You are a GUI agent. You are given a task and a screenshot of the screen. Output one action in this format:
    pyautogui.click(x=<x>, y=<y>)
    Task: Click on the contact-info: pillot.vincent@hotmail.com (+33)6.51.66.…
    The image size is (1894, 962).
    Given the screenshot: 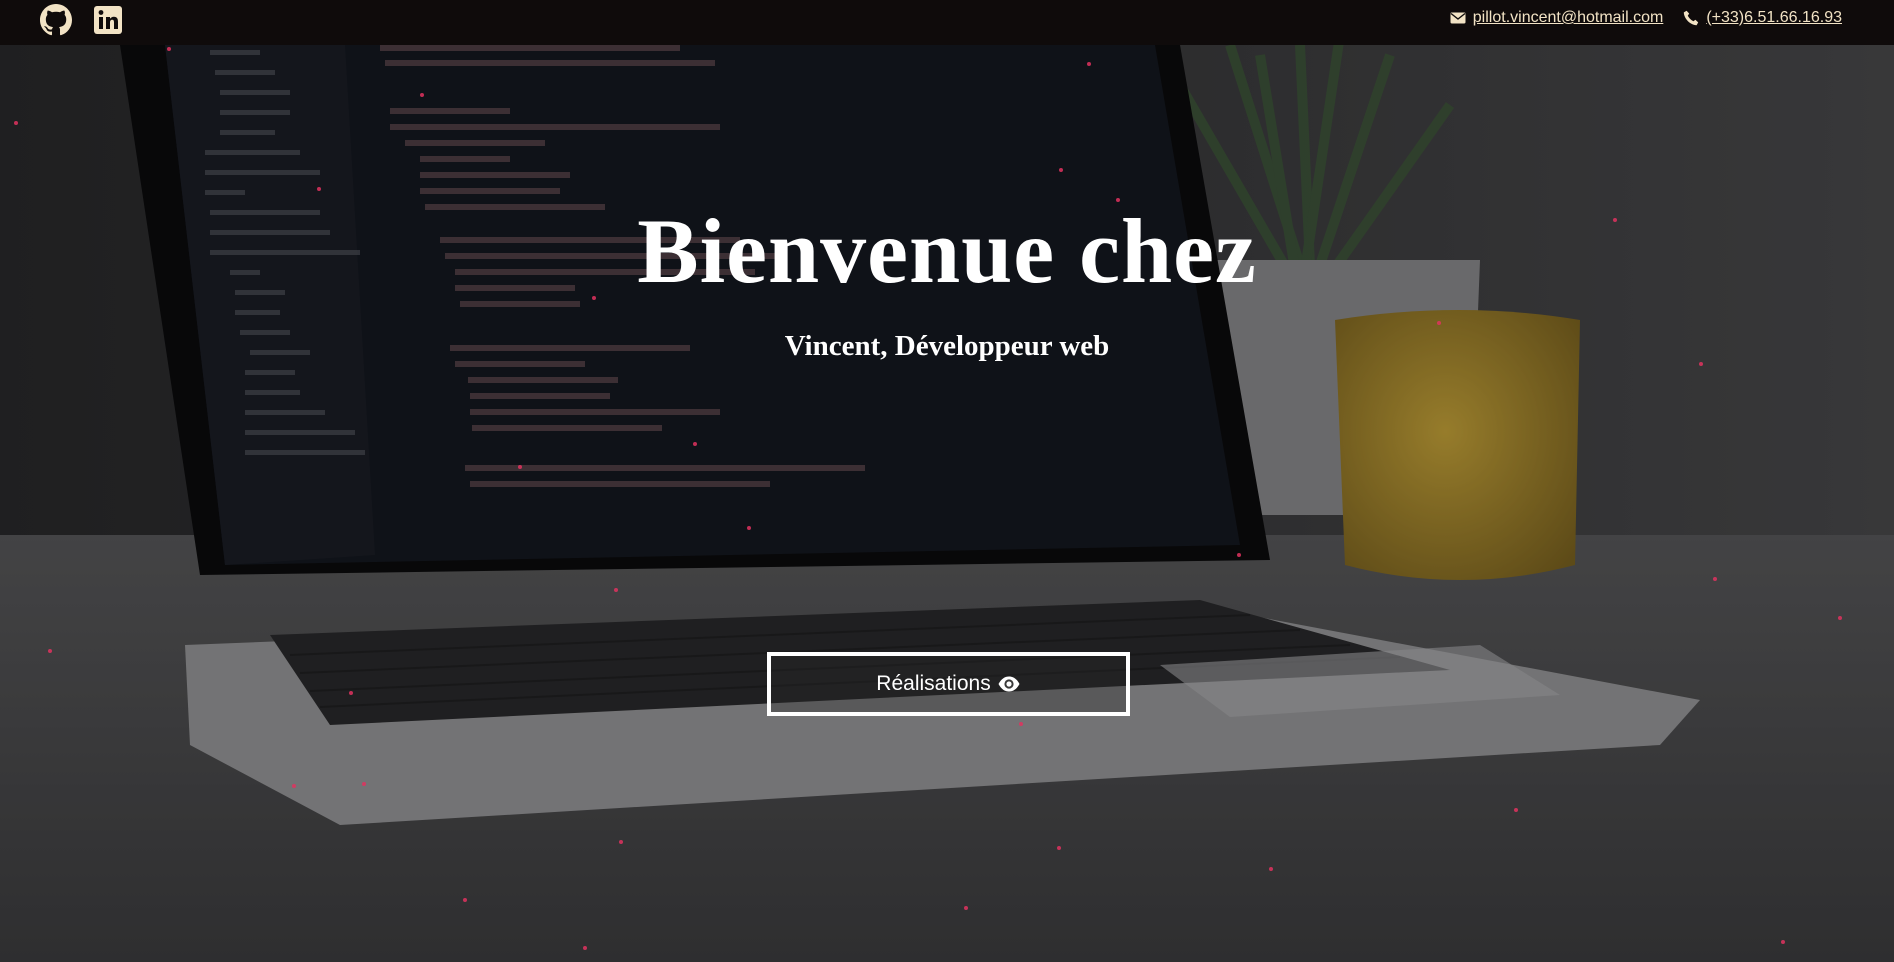 What is the action you would take?
    pyautogui.click(x=1646, y=18)
    